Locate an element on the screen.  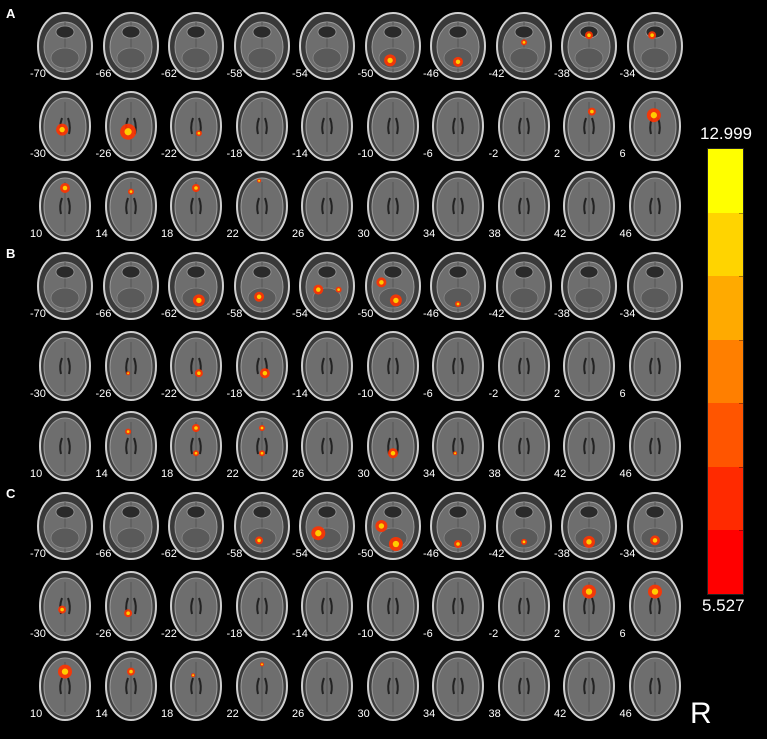
panel-label-c: C is located at coordinates (11, 493).